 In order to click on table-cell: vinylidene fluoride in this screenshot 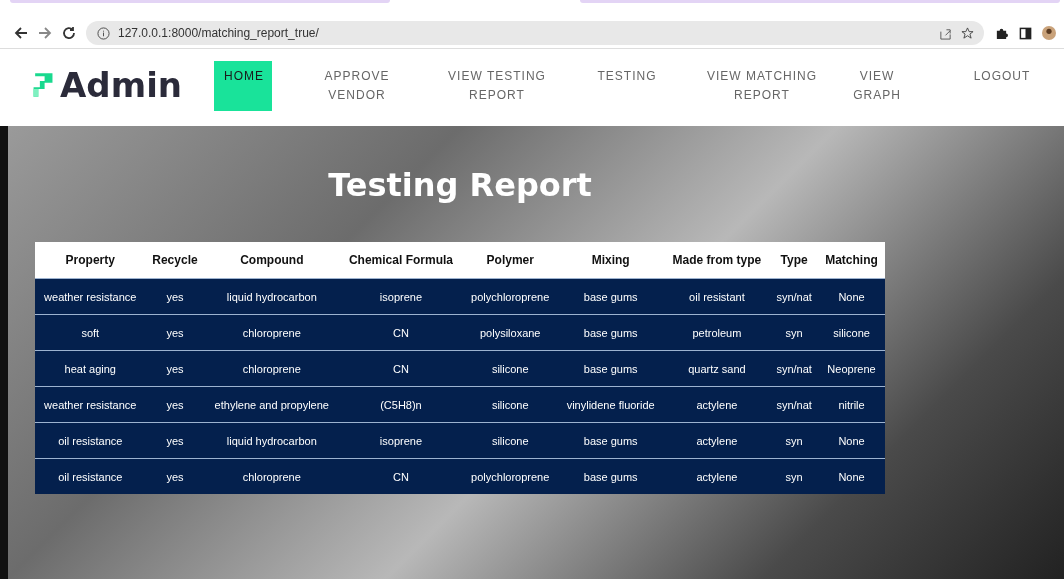, I will do `click(610, 404)`.